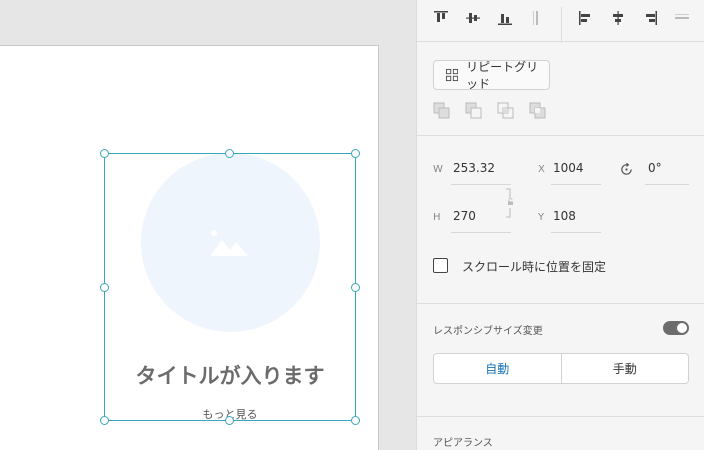  I want to click on fix-position-label: スクロール時に位置を固定, so click(534, 266).